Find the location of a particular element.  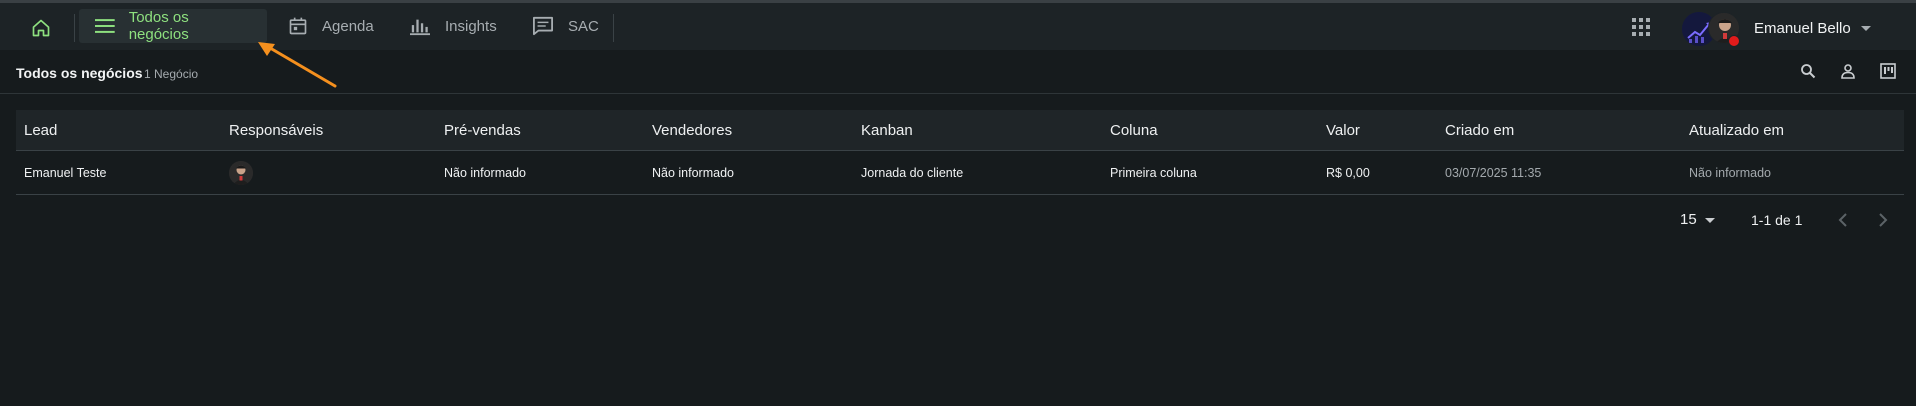

page-size-select: 15 is located at coordinates (1698, 219).